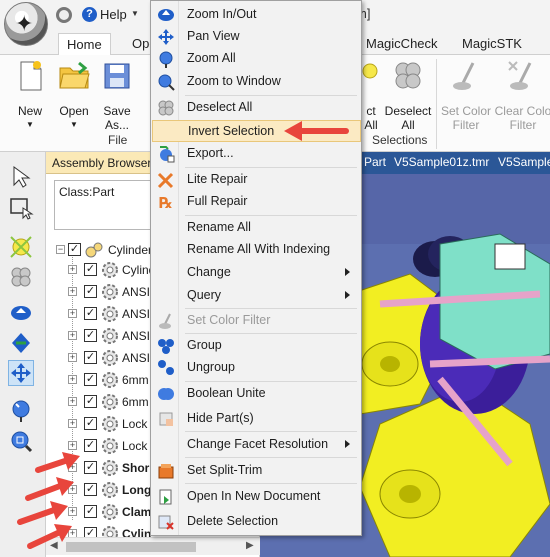 The height and width of the screenshot is (557, 550). I want to click on rotate-diamond-icon, so click(21, 343).